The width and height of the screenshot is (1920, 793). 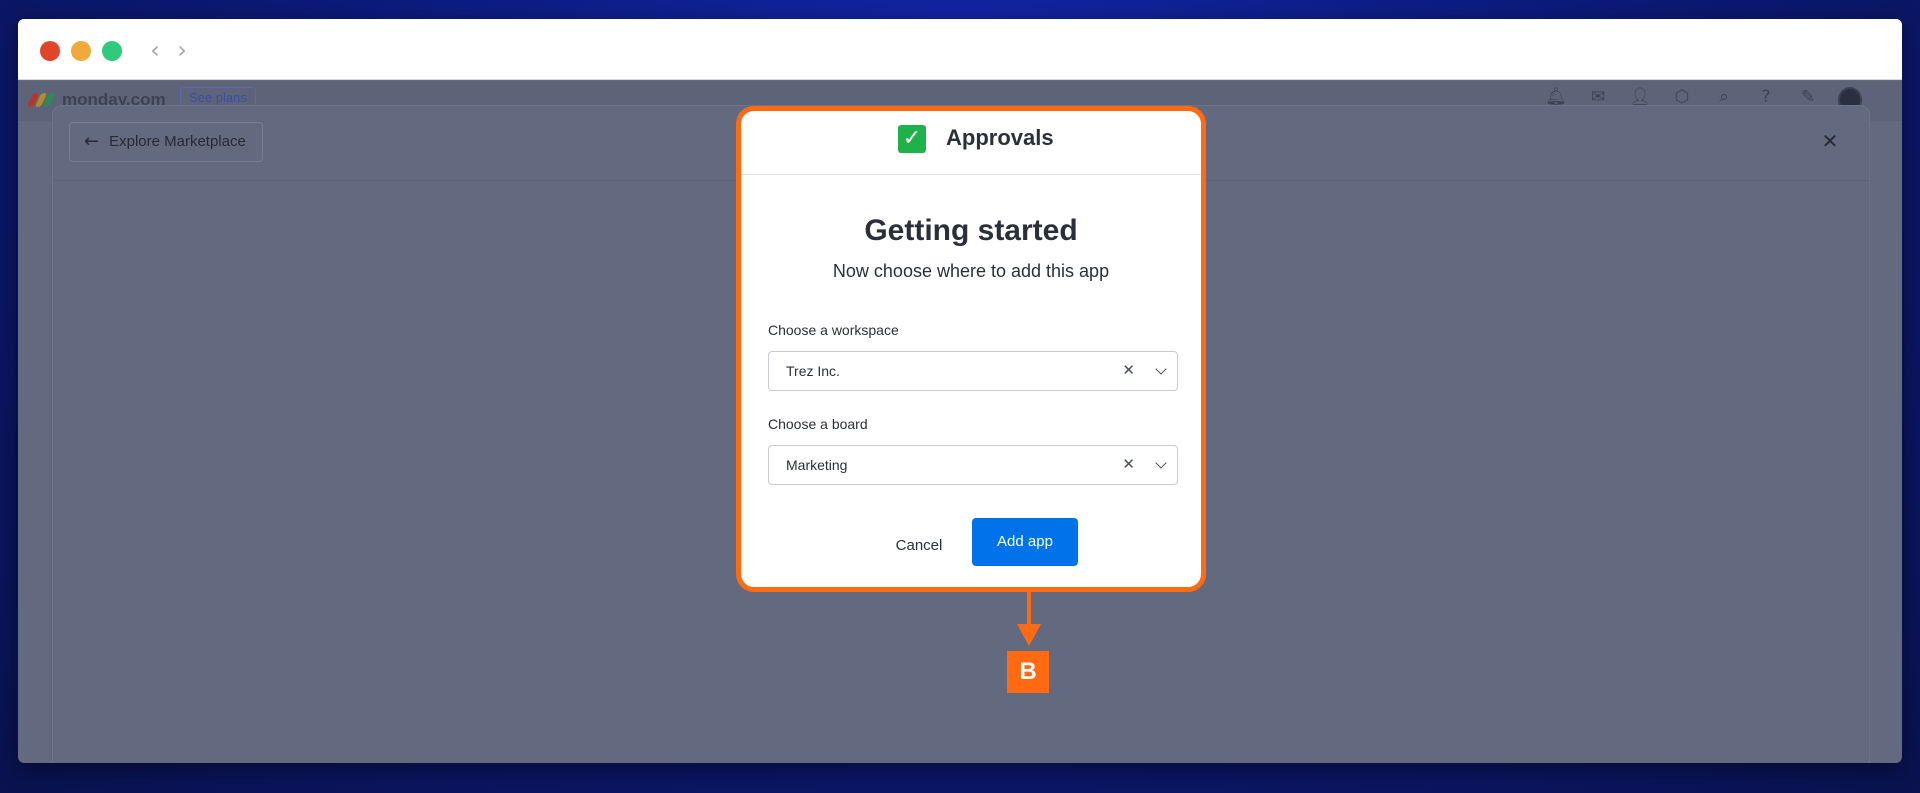 I want to click on app-name: Approvals, so click(x=1000, y=137).